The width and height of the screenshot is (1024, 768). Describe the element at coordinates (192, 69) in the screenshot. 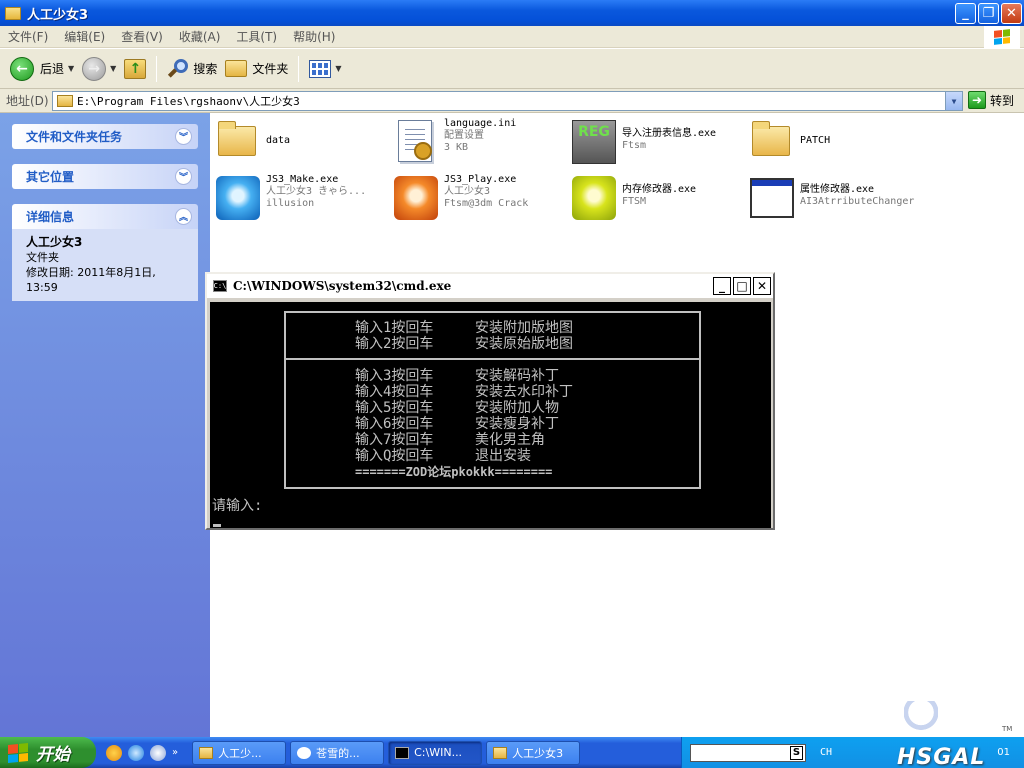

I see `search-button: 搜索` at that location.